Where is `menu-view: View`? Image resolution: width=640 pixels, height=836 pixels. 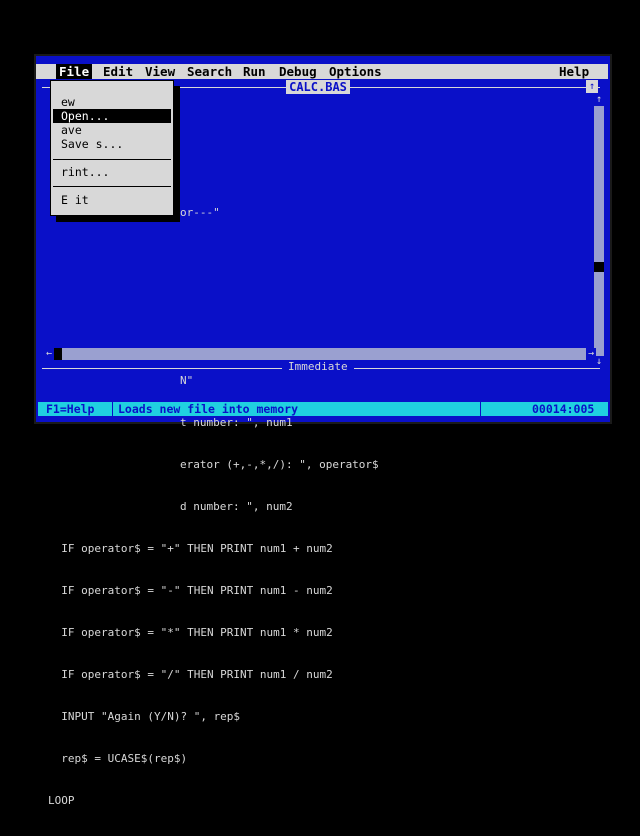
menu-view: View is located at coordinates (160, 71).